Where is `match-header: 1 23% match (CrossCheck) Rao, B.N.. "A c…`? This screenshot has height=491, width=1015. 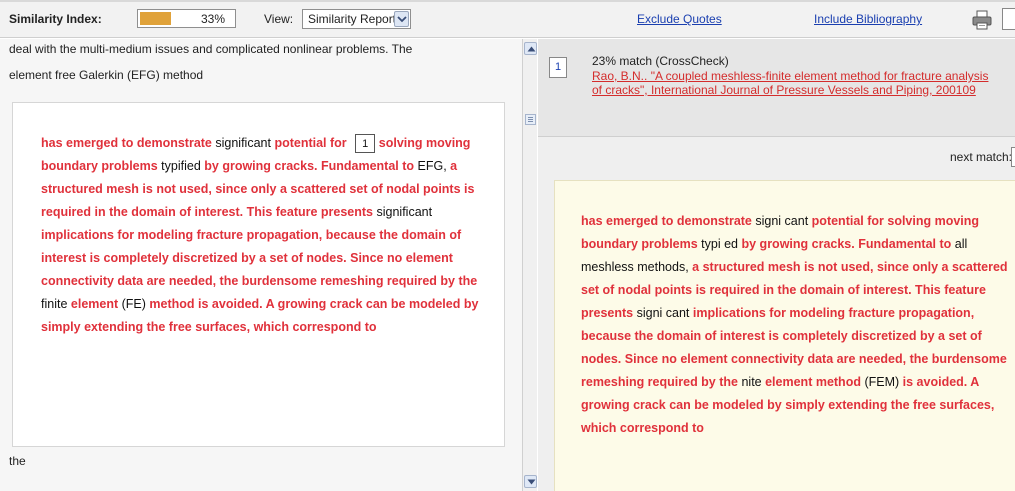 match-header: 1 23% match (CrossCheck) Rao, B.N.. "A c… is located at coordinates (776, 88).